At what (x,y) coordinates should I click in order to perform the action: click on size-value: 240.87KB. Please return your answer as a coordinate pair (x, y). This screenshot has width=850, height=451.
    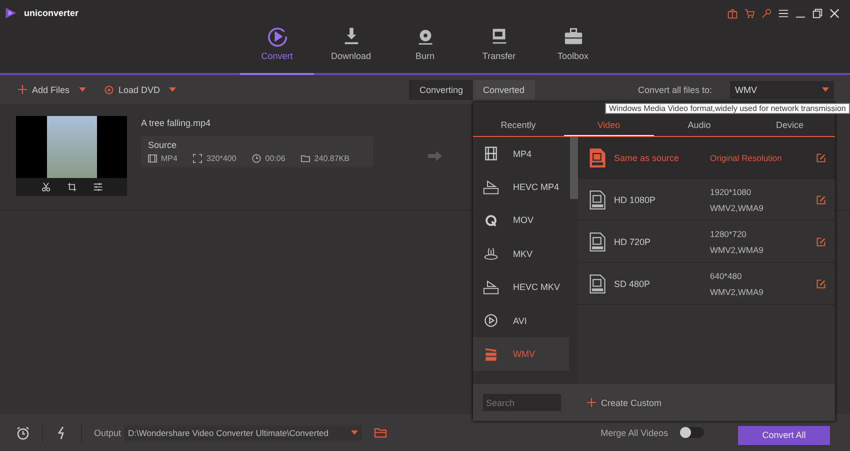
    Looking at the image, I should click on (332, 158).